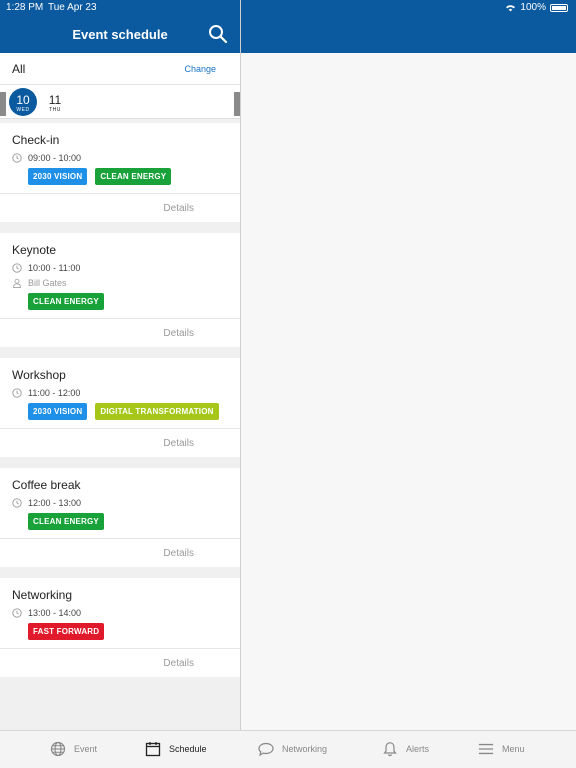 The height and width of the screenshot is (768, 576). Describe the element at coordinates (305, 749) in the screenshot. I see `tab-label: Networking` at that location.